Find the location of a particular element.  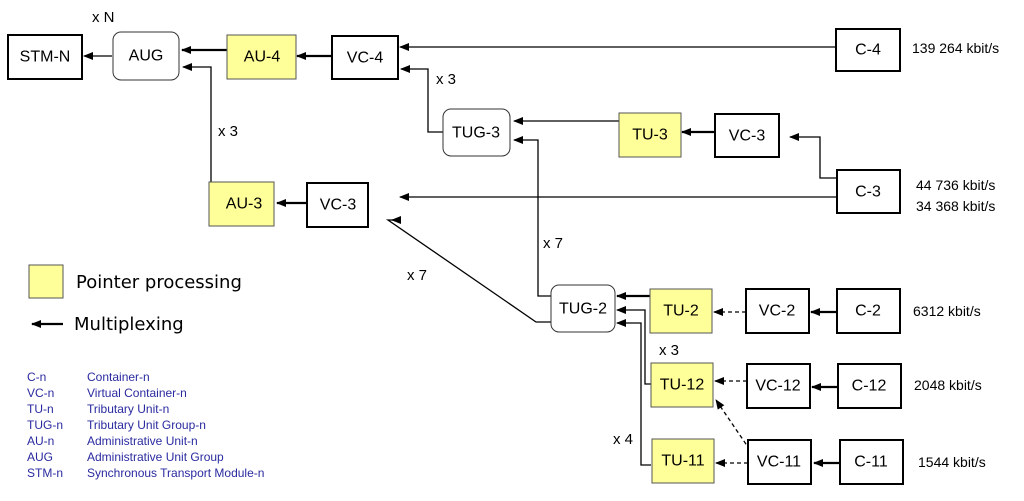

node-c11: C-11 is located at coordinates (871, 462).